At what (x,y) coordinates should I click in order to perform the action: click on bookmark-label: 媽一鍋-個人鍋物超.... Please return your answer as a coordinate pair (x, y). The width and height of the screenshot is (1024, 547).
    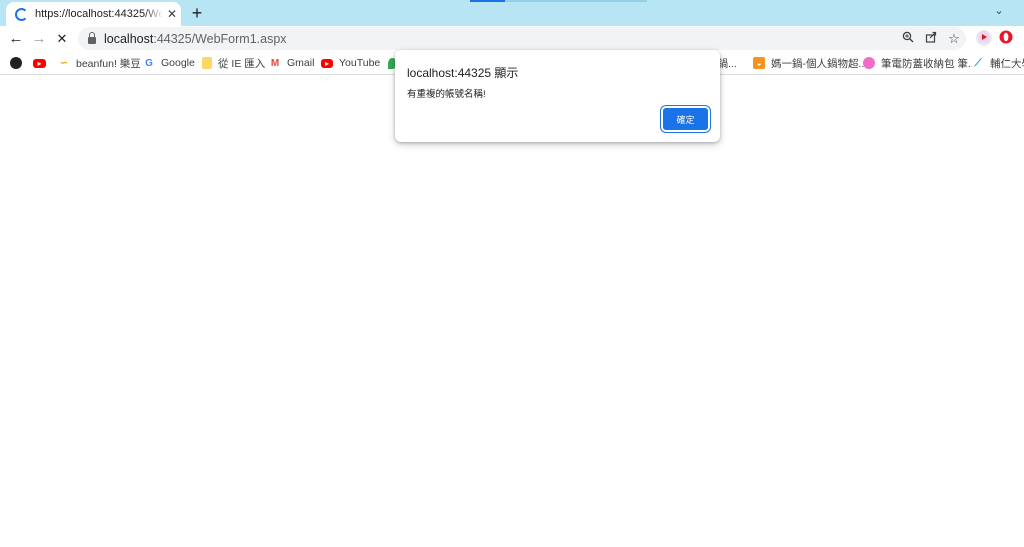
    Looking at the image, I should click on (819, 63).